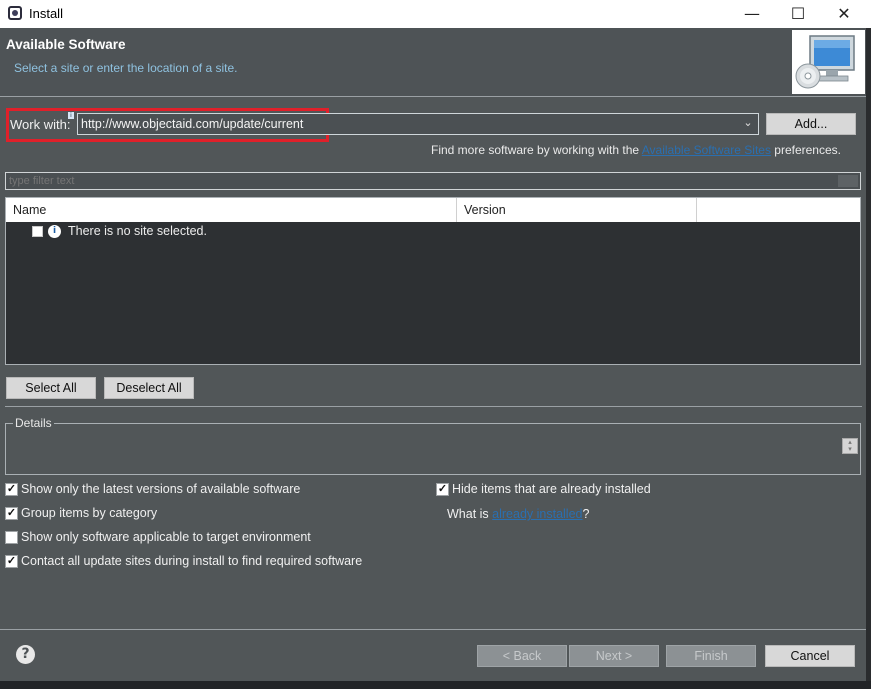  What do you see at coordinates (433, 406) in the screenshot?
I see `details-divider` at bounding box center [433, 406].